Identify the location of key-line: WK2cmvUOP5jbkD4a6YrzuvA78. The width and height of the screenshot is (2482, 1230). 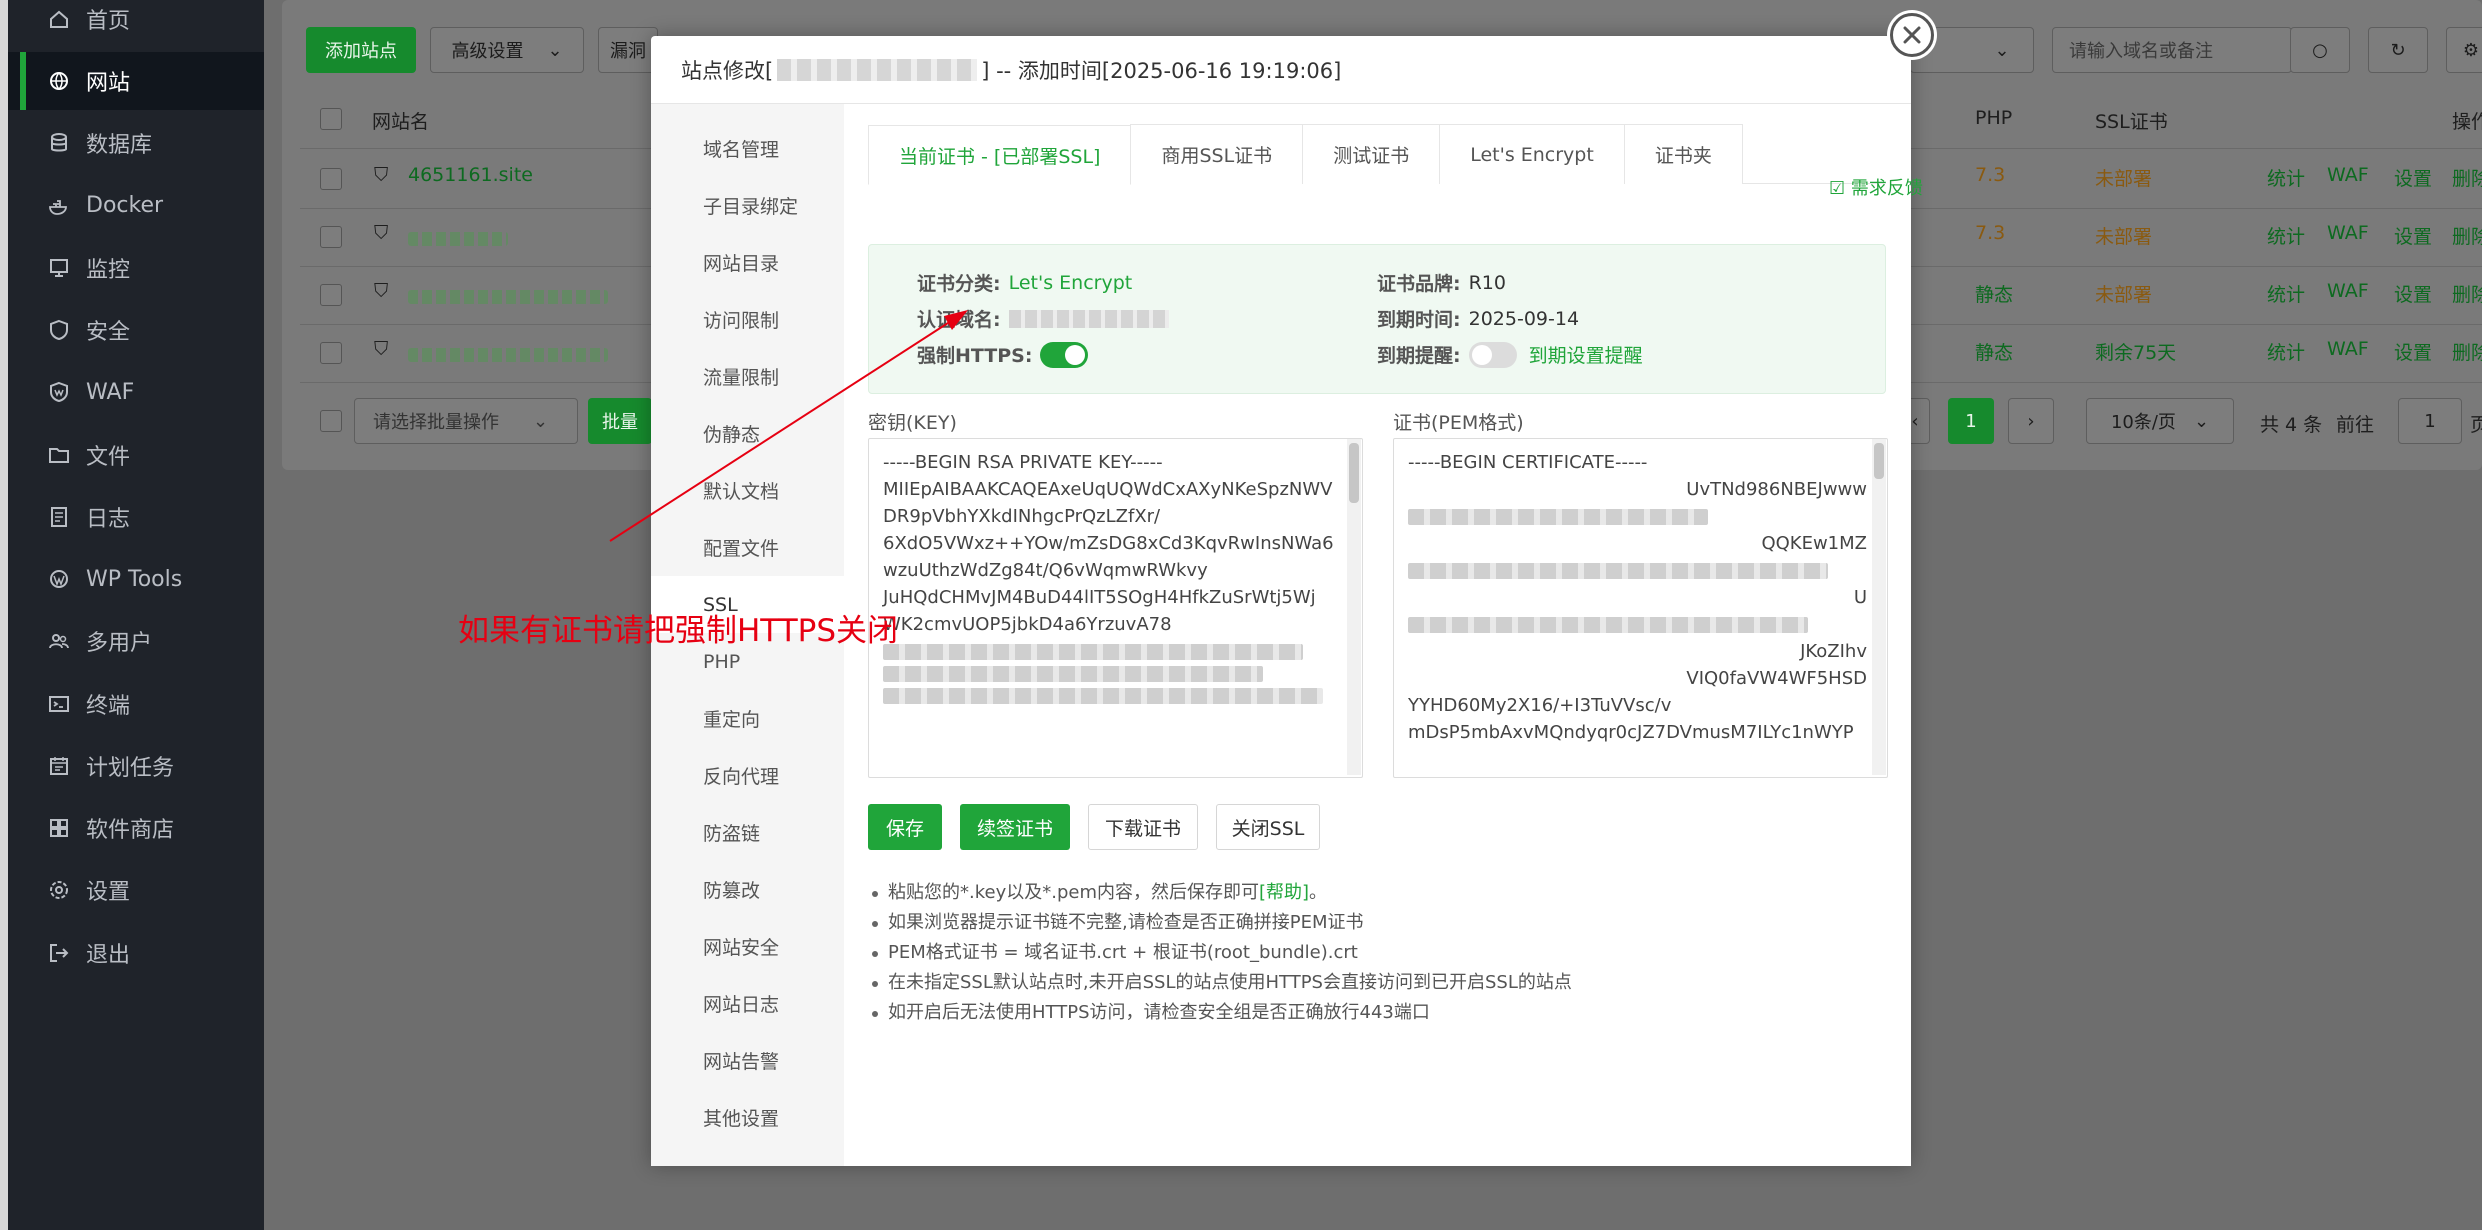
(1027, 624).